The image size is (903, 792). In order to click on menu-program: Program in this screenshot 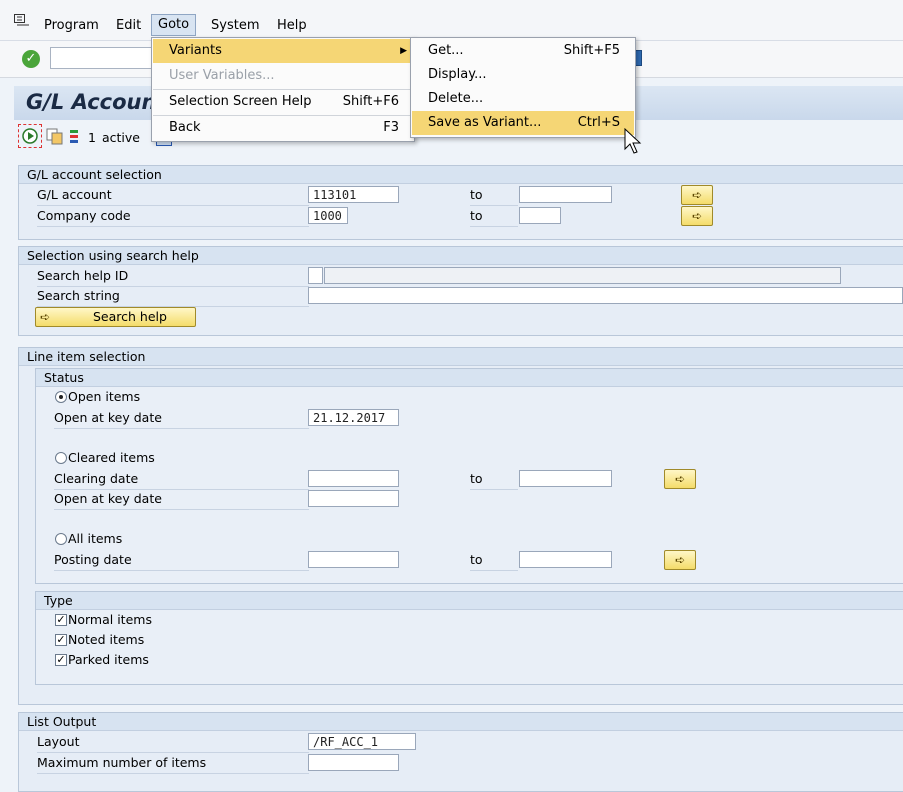, I will do `click(71, 26)`.